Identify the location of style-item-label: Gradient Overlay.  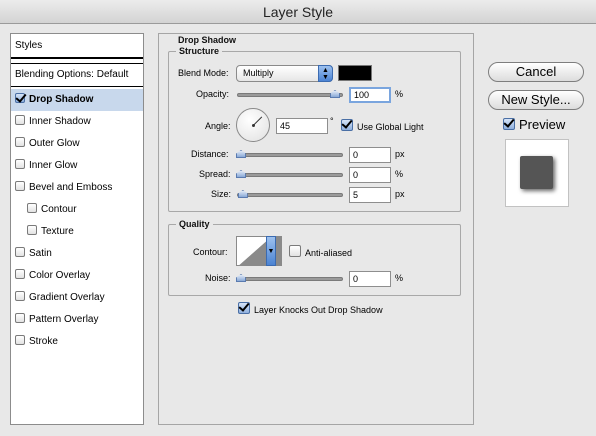
(67, 297).